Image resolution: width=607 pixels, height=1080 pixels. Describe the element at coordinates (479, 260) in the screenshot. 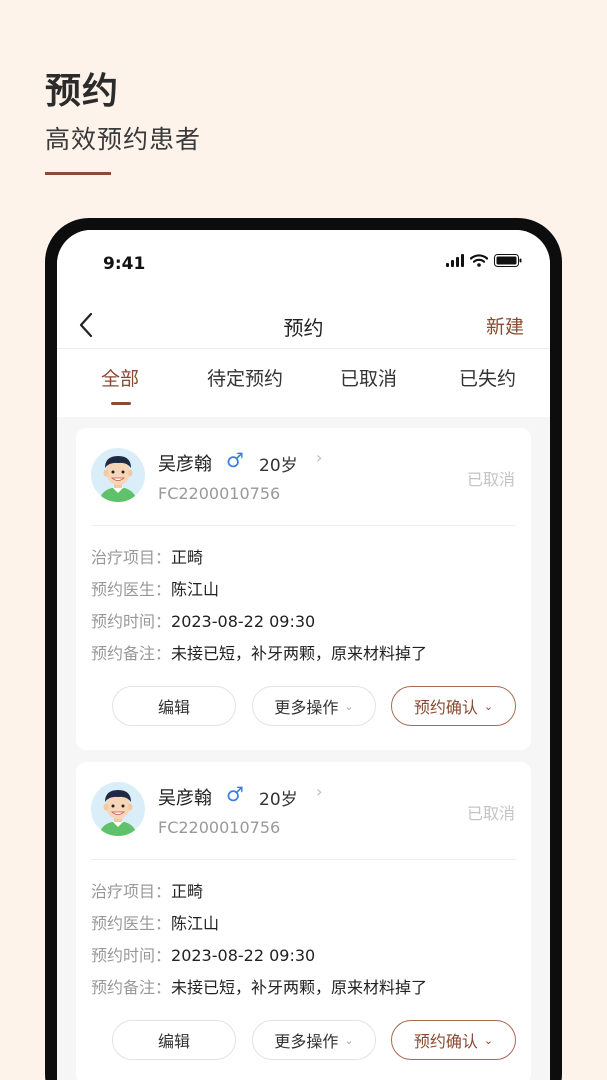

I see `wifi-icon` at that location.